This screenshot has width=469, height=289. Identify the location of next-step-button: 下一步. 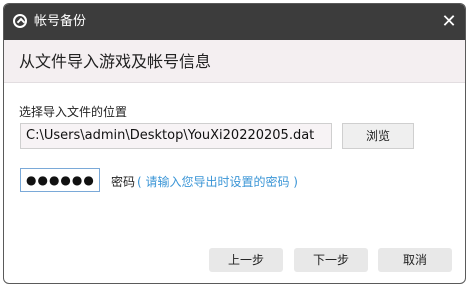
(331, 260).